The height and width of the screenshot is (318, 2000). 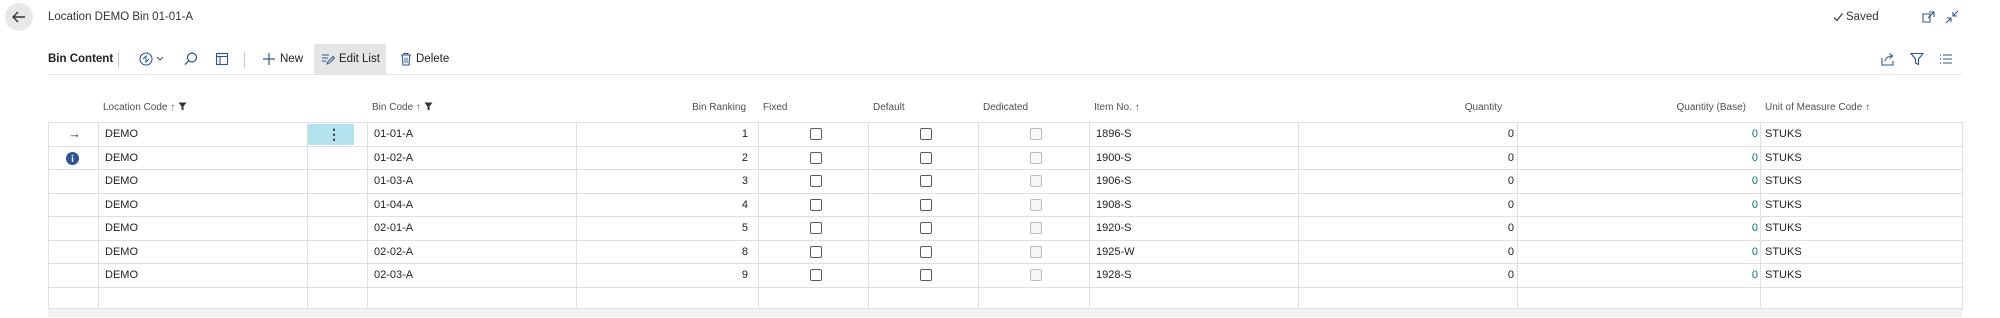 I want to click on column-header-dedicated: Dedicated, so click(x=1005, y=107).